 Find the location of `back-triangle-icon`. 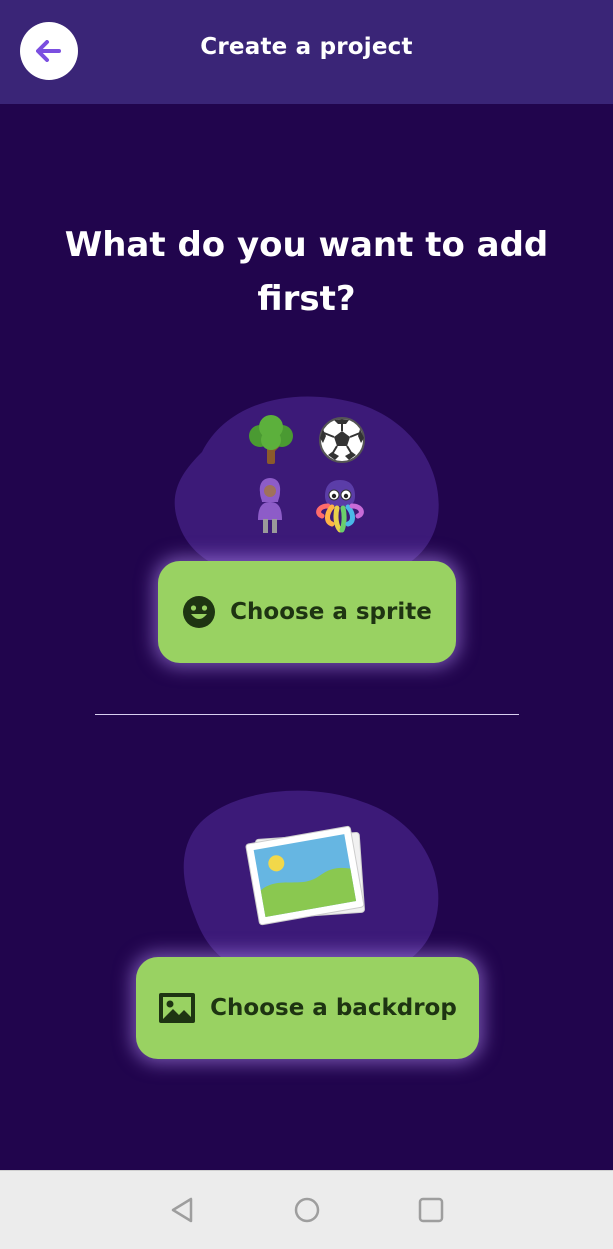

back-triangle-icon is located at coordinates (182, 1210).